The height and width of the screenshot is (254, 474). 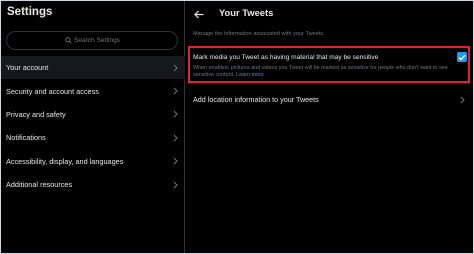 I want to click on checkmark-icon, so click(x=462, y=57).